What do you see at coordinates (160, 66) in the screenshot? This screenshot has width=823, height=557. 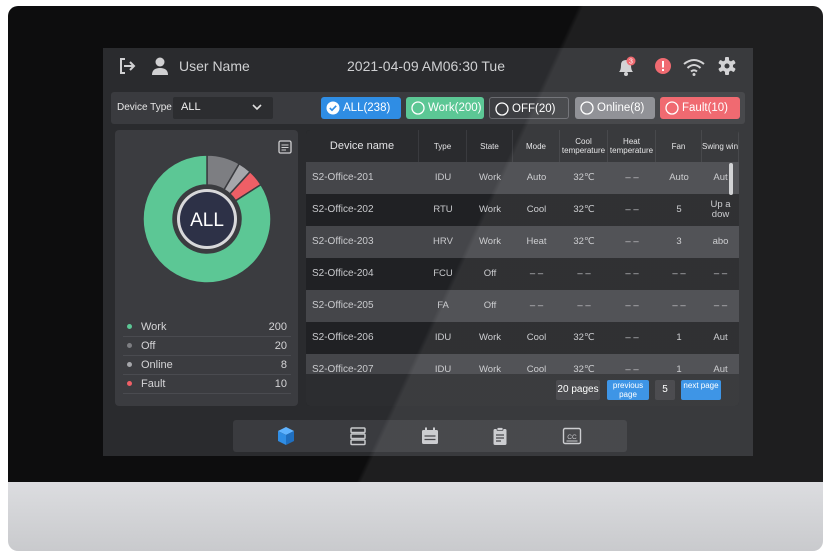 I see `user-icon` at bounding box center [160, 66].